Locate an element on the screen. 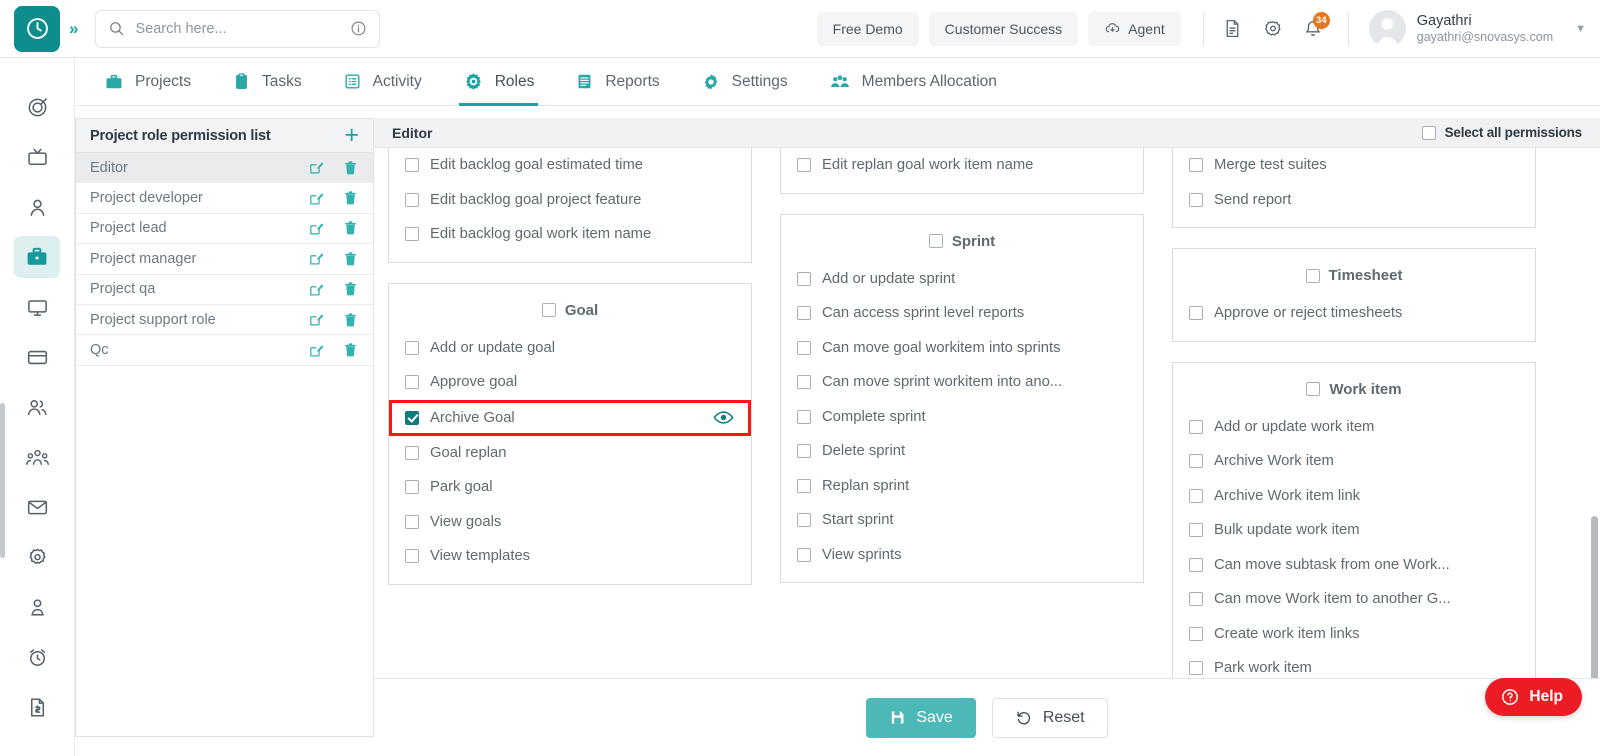 The image size is (1600, 756). permission-item: Park goal is located at coordinates (570, 487).